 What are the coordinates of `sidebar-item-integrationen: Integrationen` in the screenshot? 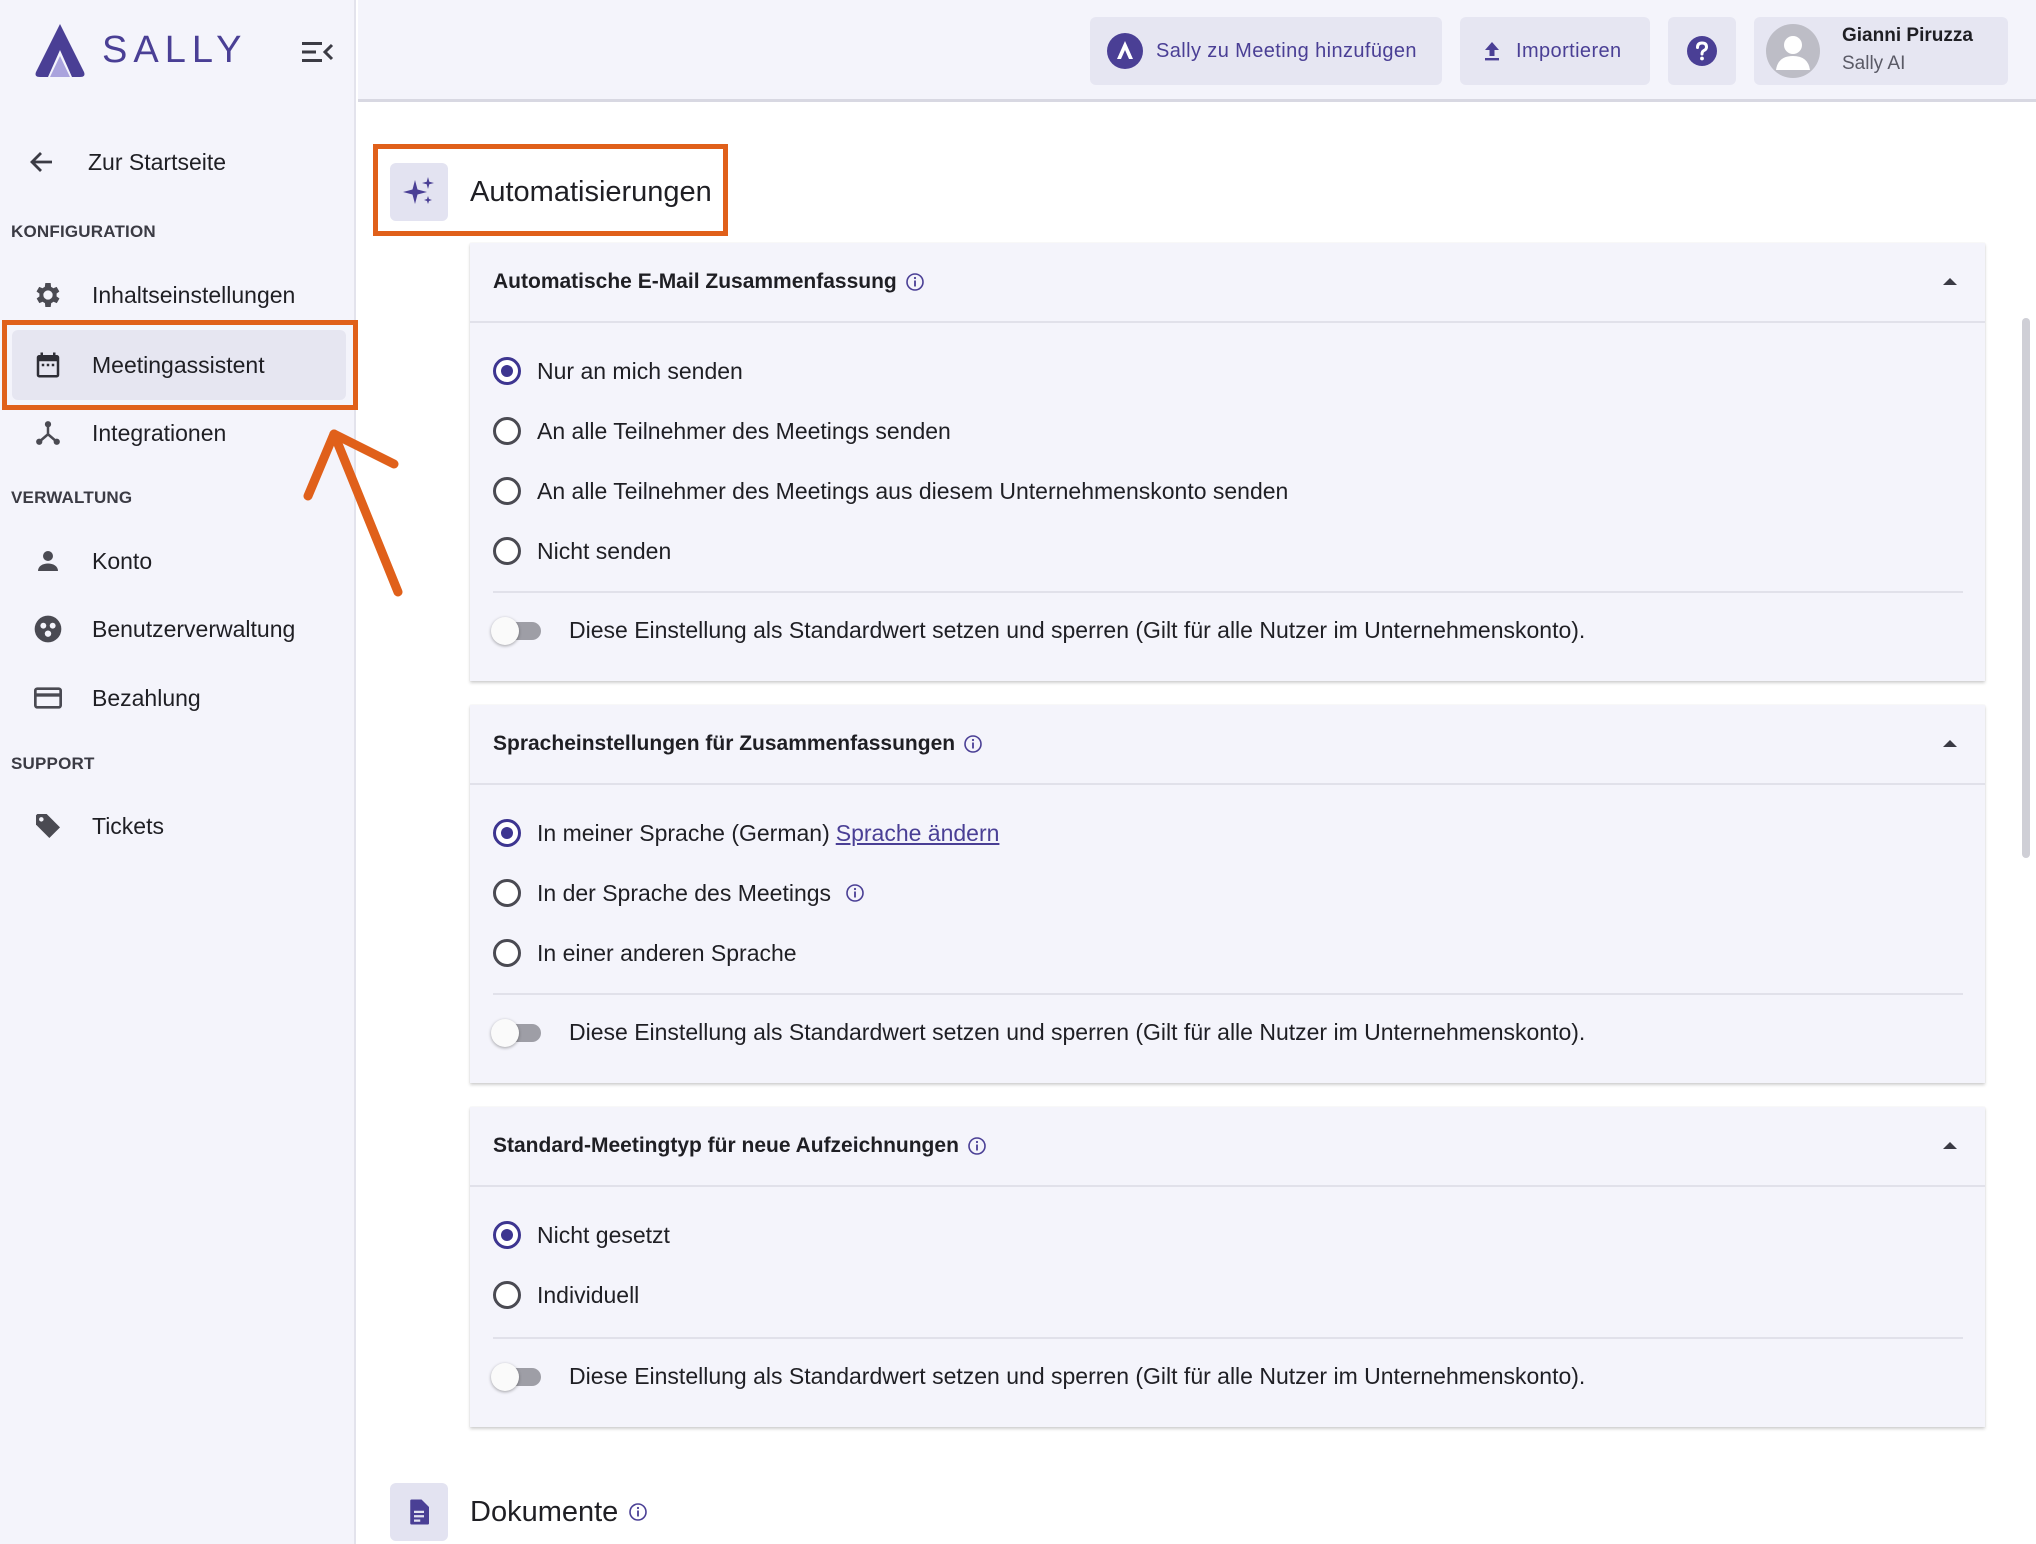 It's located at (179, 433).